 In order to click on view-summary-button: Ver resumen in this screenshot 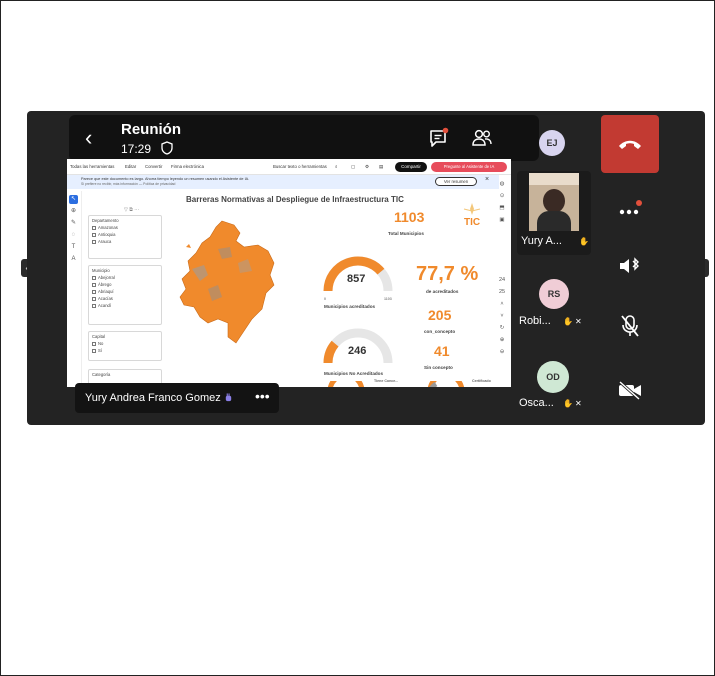, I will do `click(456, 181)`.